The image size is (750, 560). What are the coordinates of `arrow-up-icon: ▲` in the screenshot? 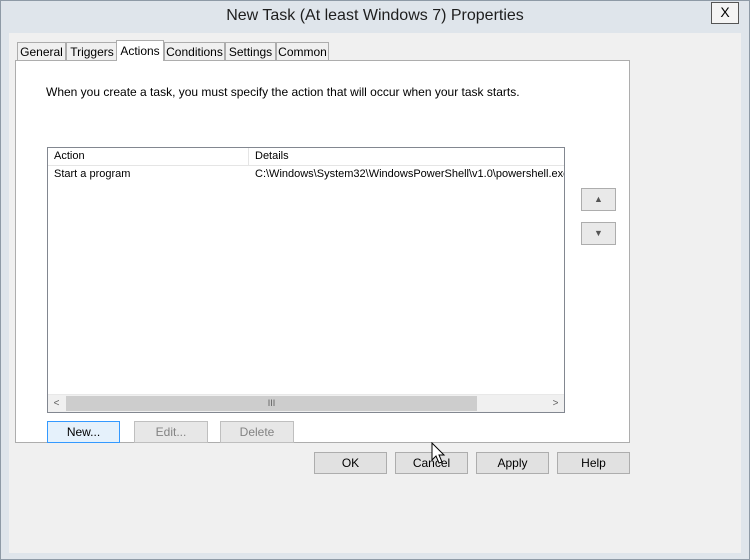 It's located at (598, 199).